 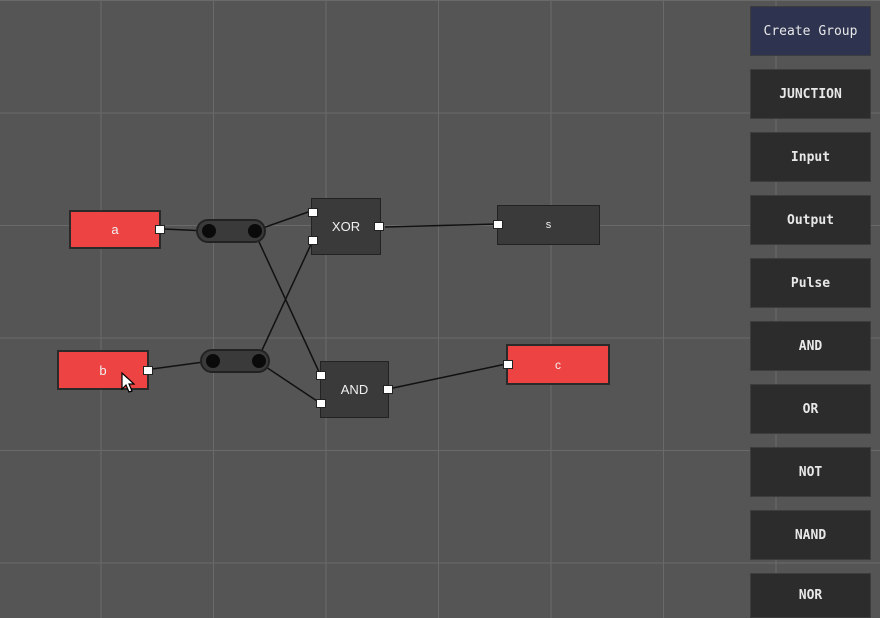 What do you see at coordinates (810, 94) in the screenshot?
I see `junction-button: JUNCTION` at bounding box center [810, 94].